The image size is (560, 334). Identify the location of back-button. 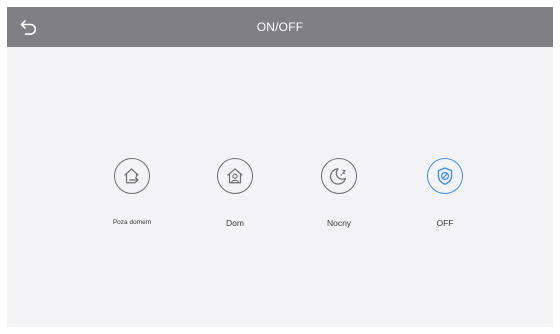
(29, 27).